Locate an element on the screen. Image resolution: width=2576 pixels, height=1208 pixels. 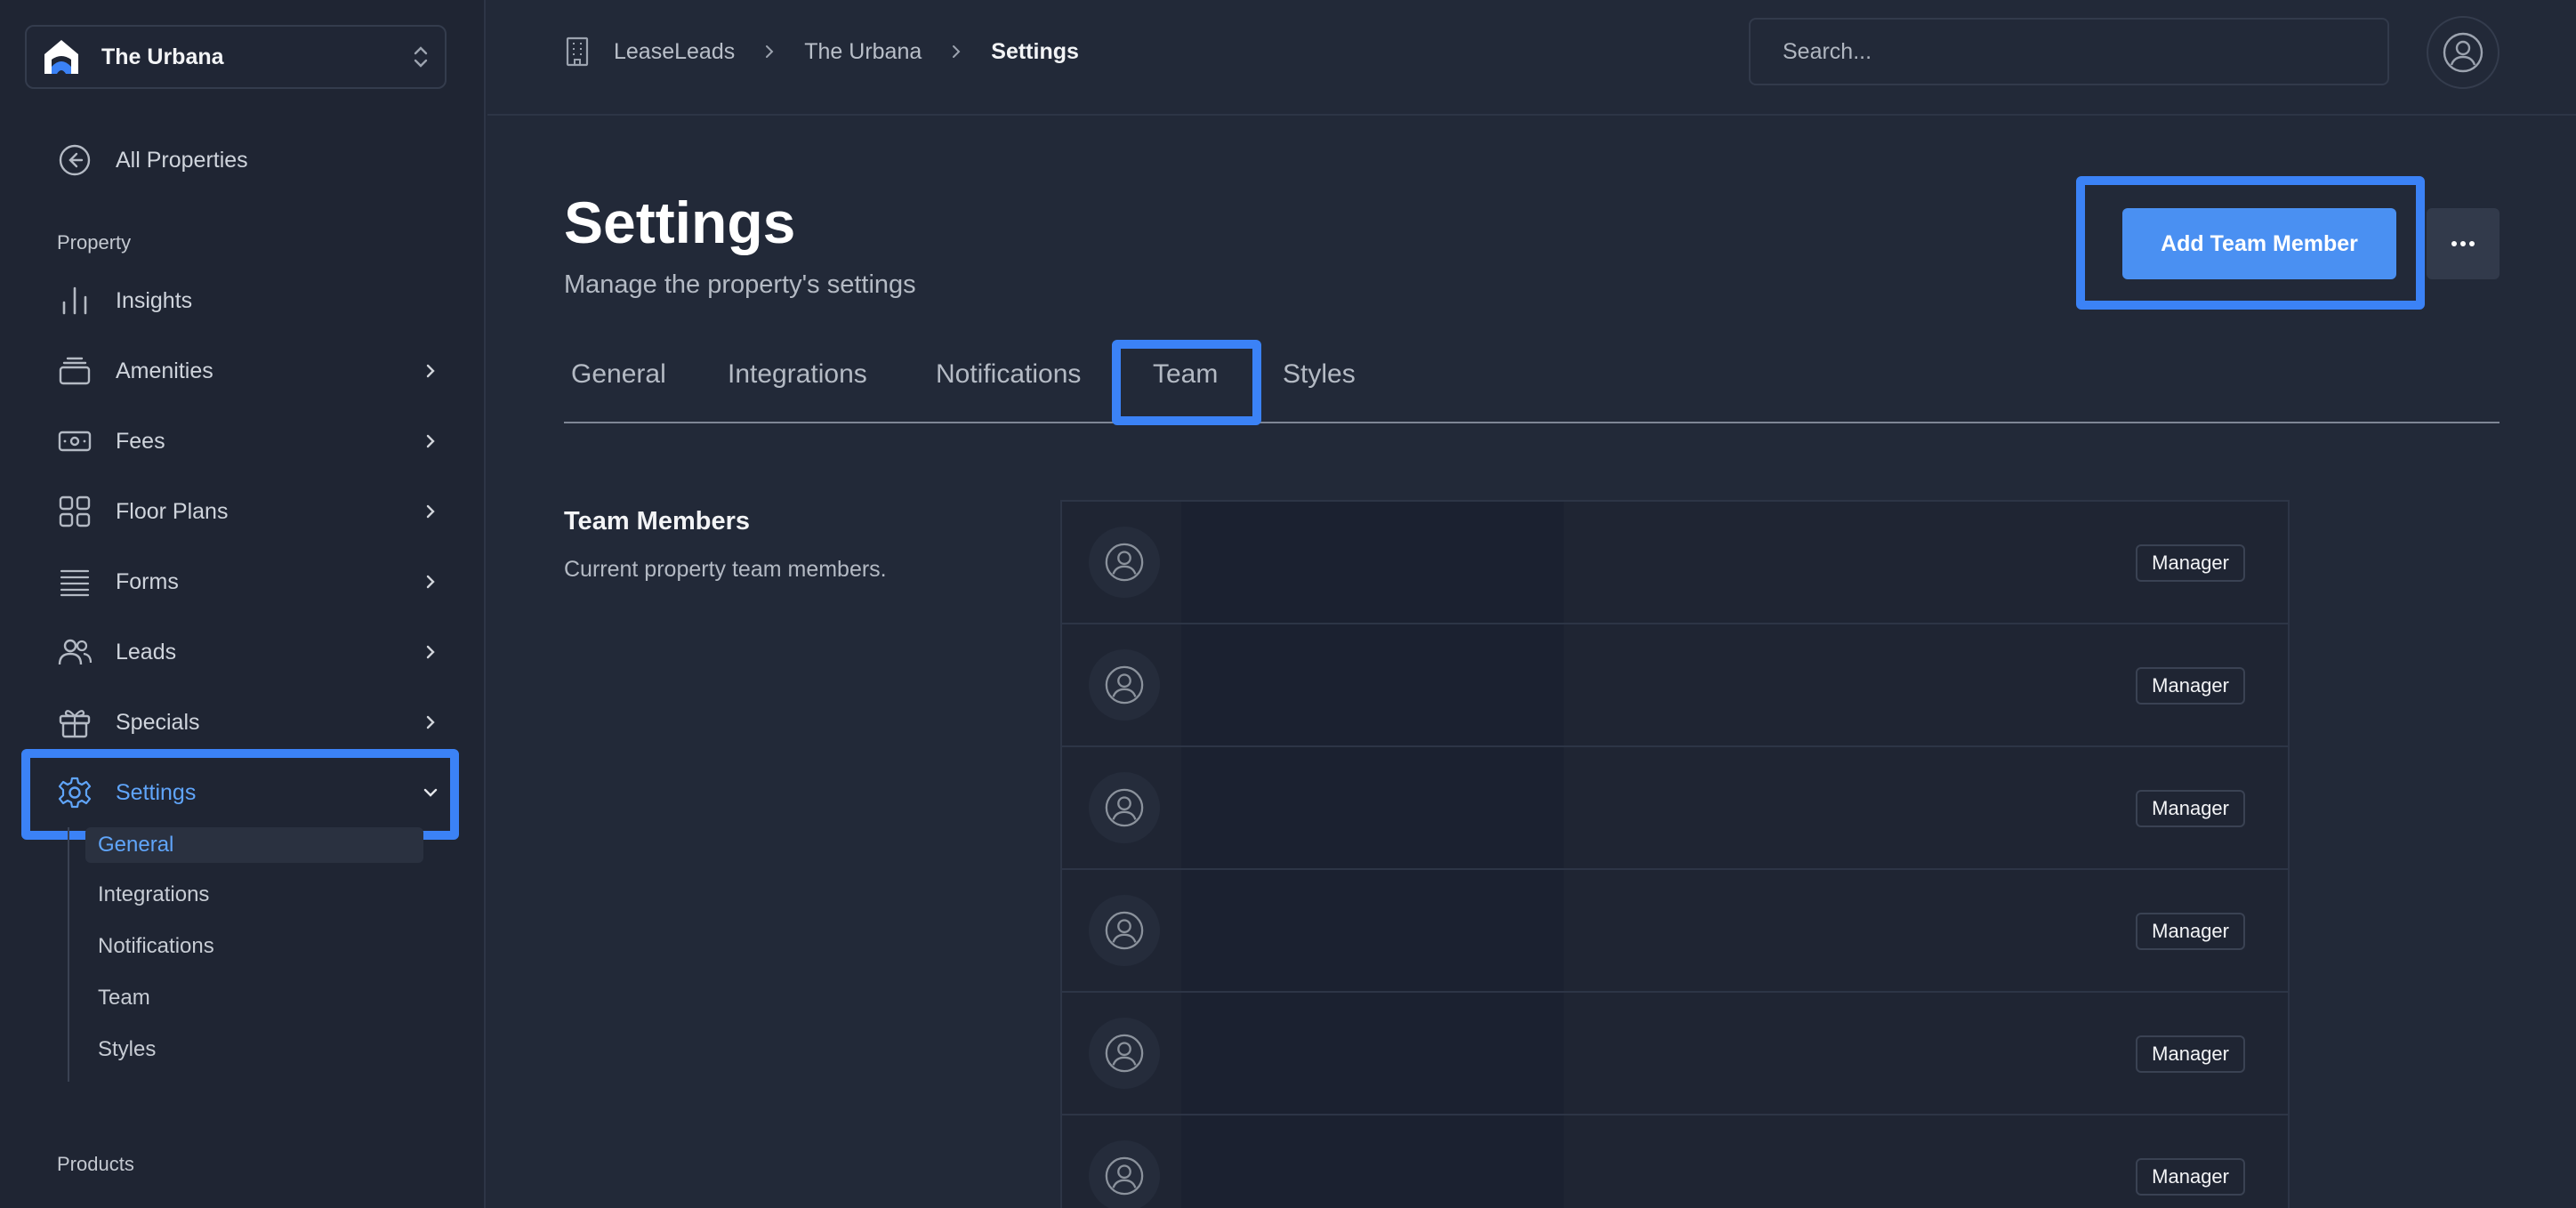
sidebar-item-label: Insights is located at coordinates (154, 300).